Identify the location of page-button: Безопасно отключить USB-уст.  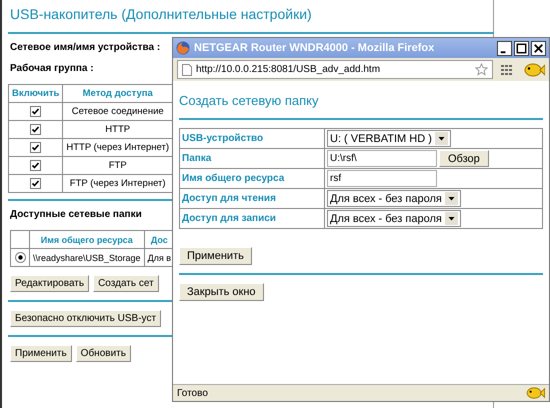
(86, 318).